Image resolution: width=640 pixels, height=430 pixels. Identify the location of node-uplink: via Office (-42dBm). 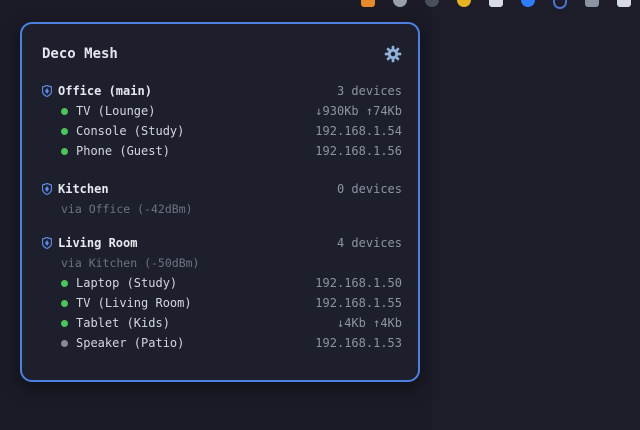
(127, 209).